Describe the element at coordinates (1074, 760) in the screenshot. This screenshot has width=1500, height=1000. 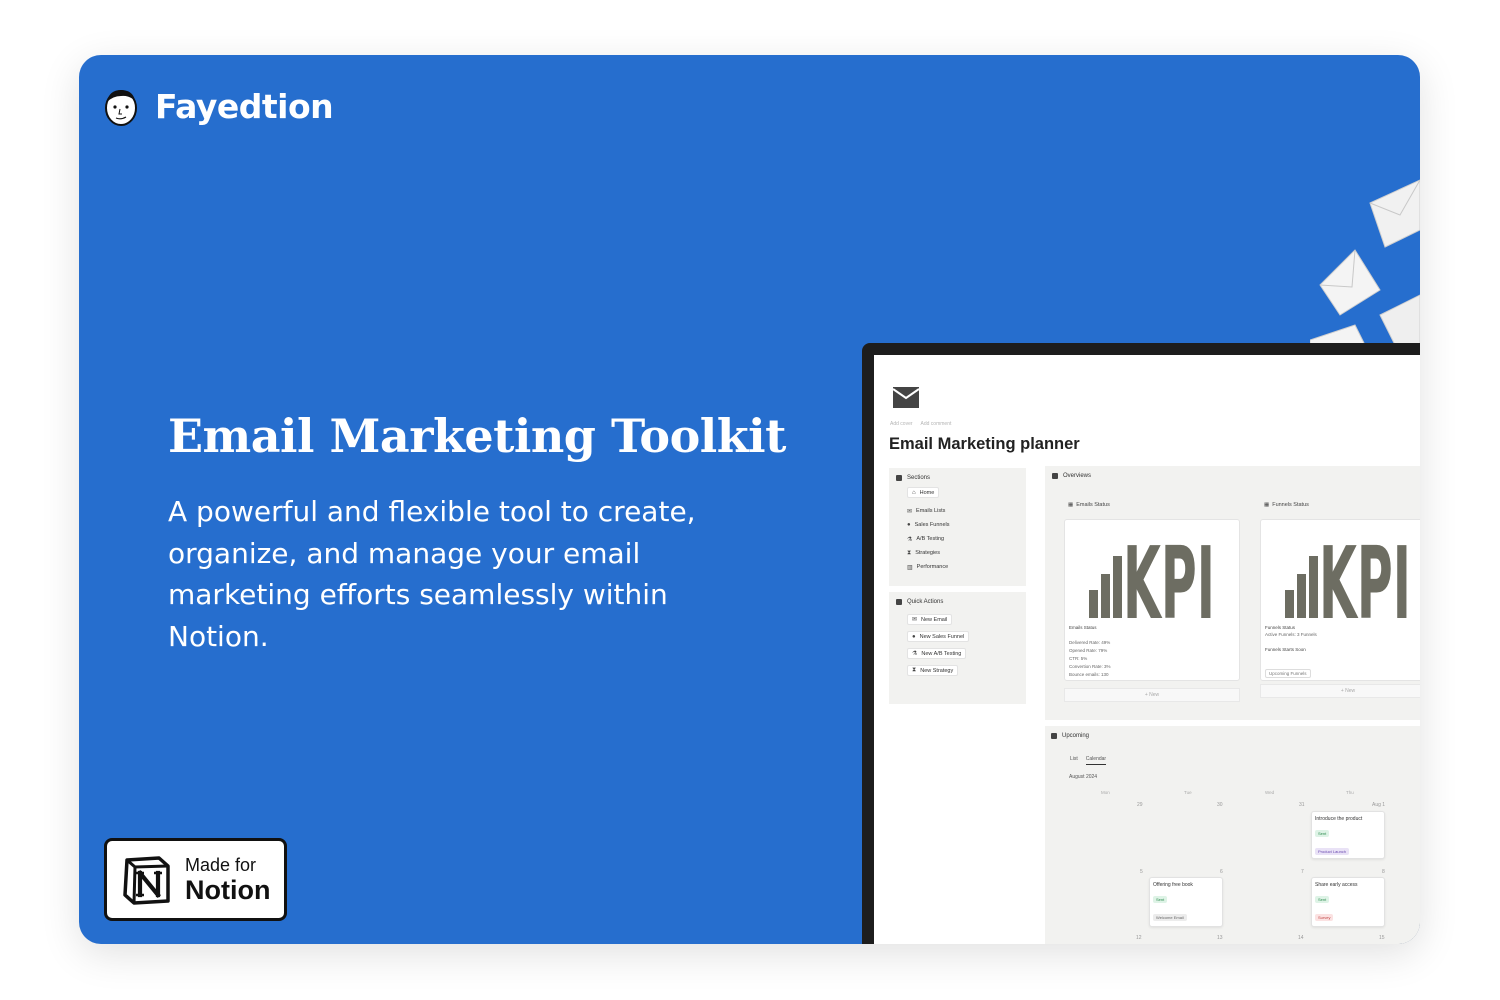
I see `tab-list: List` at that location.